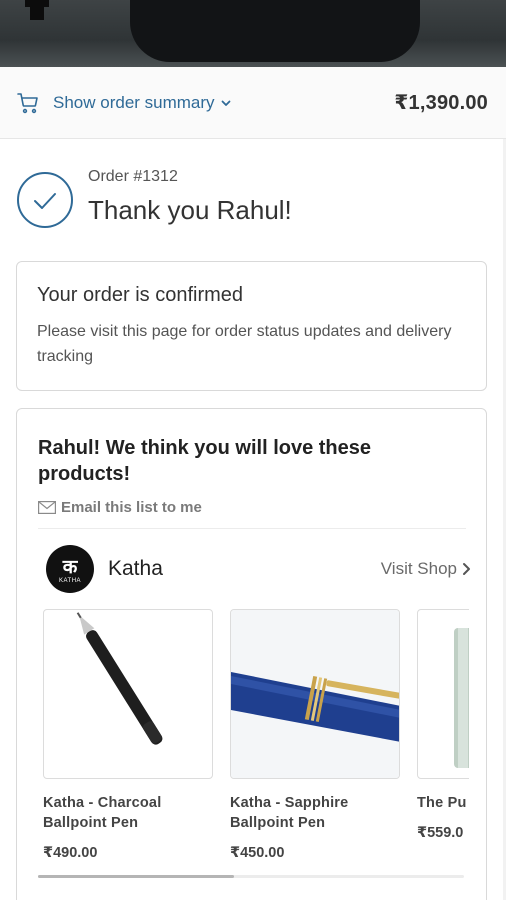 This screenshot has width=506, height=900. I want to click on order-summary-label: Show order summary, so click(134, 102).